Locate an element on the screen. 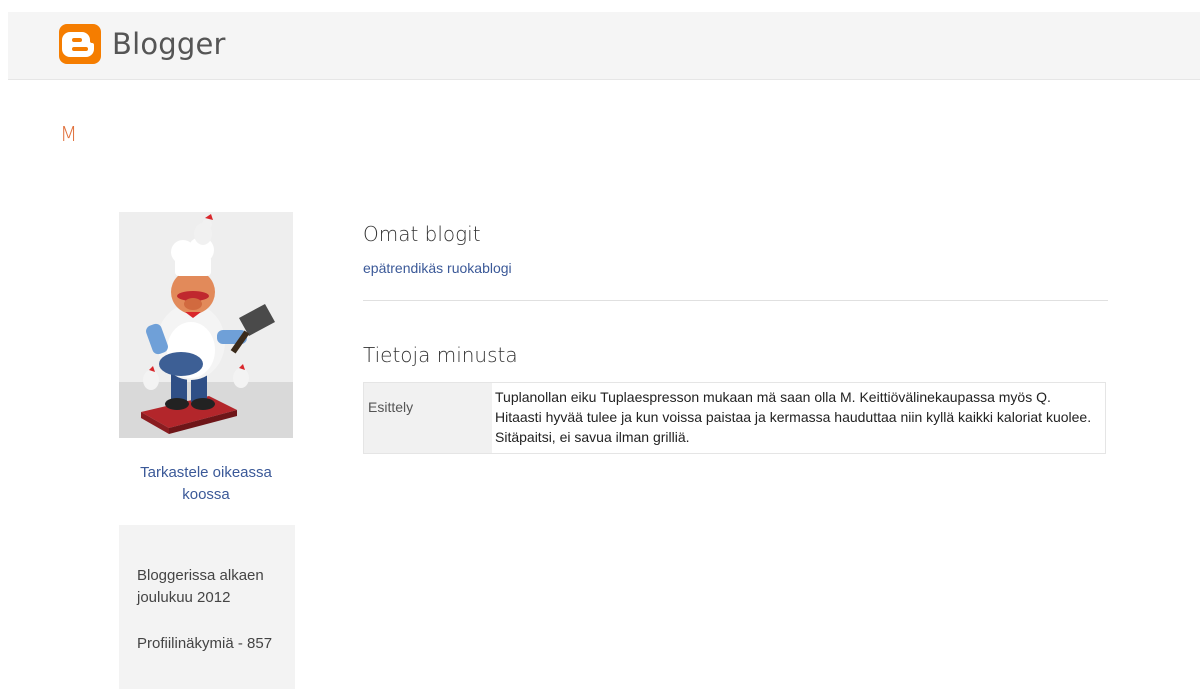  blogger-logo-icon is located at coordinates (80, 44).